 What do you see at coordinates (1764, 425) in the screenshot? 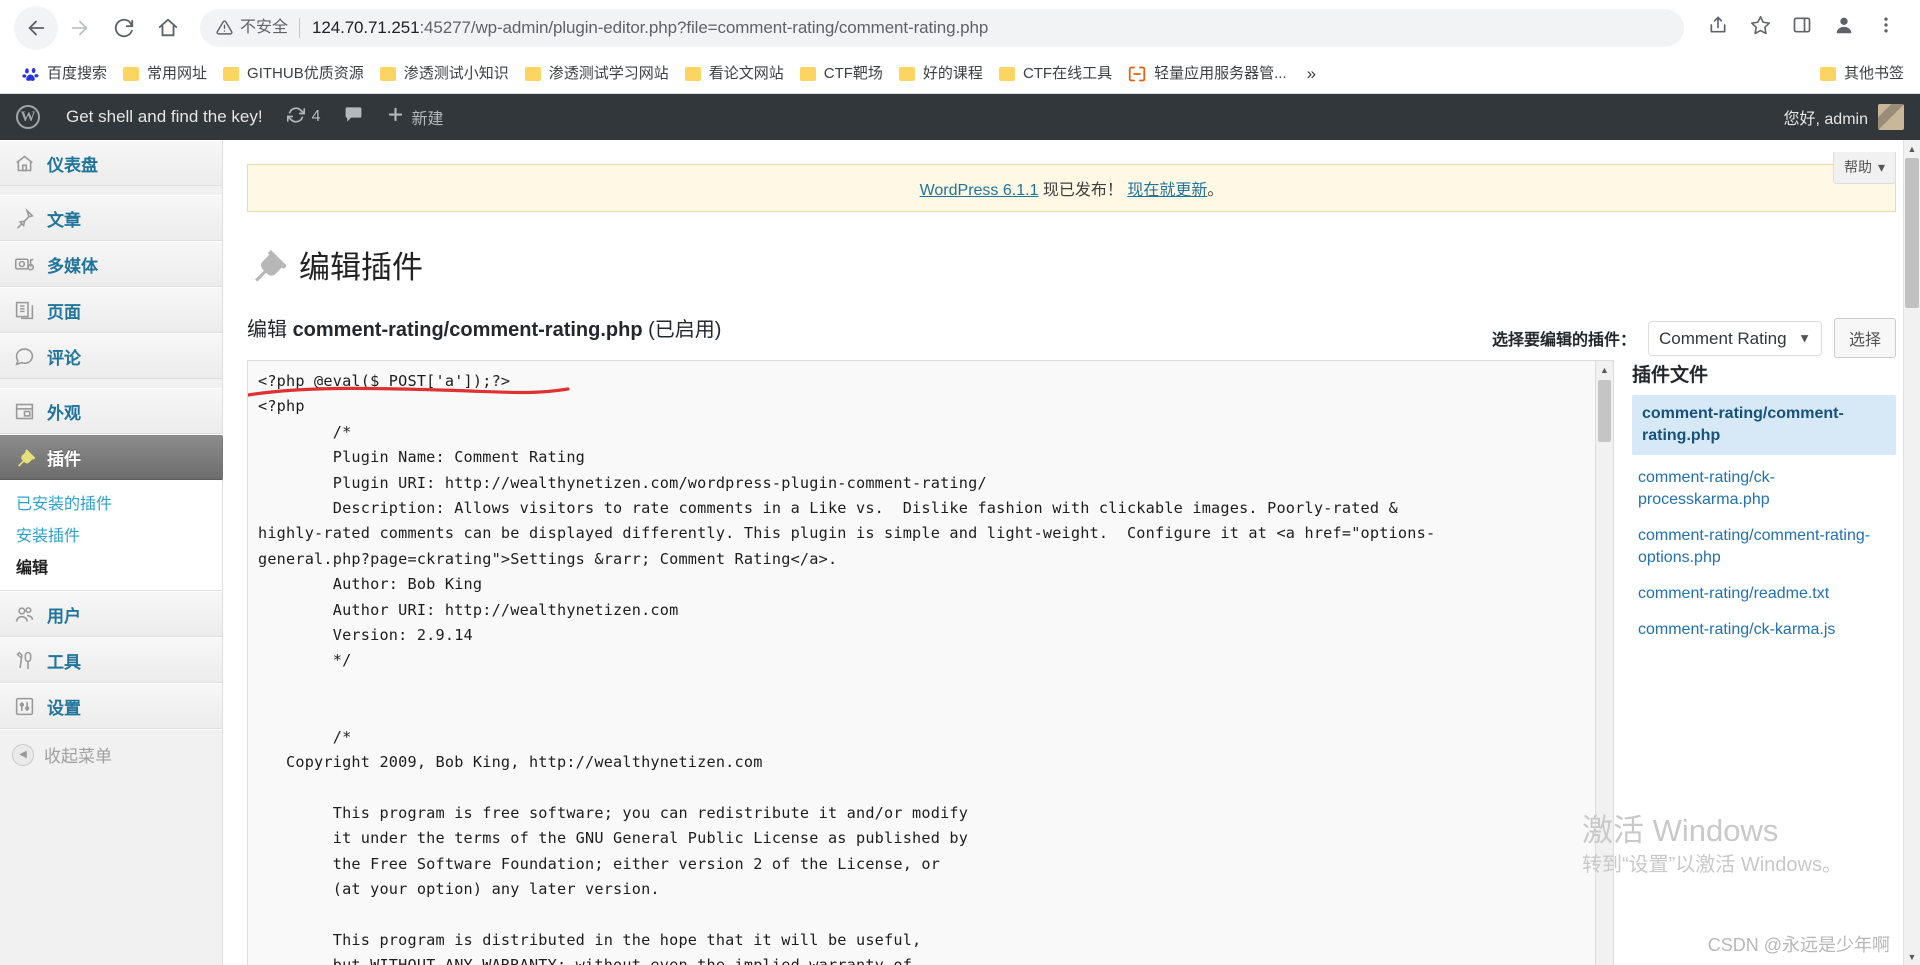
I see `plugin-file-link: comment-rating/comment-rating.php` at bounding box center [1764, 425].